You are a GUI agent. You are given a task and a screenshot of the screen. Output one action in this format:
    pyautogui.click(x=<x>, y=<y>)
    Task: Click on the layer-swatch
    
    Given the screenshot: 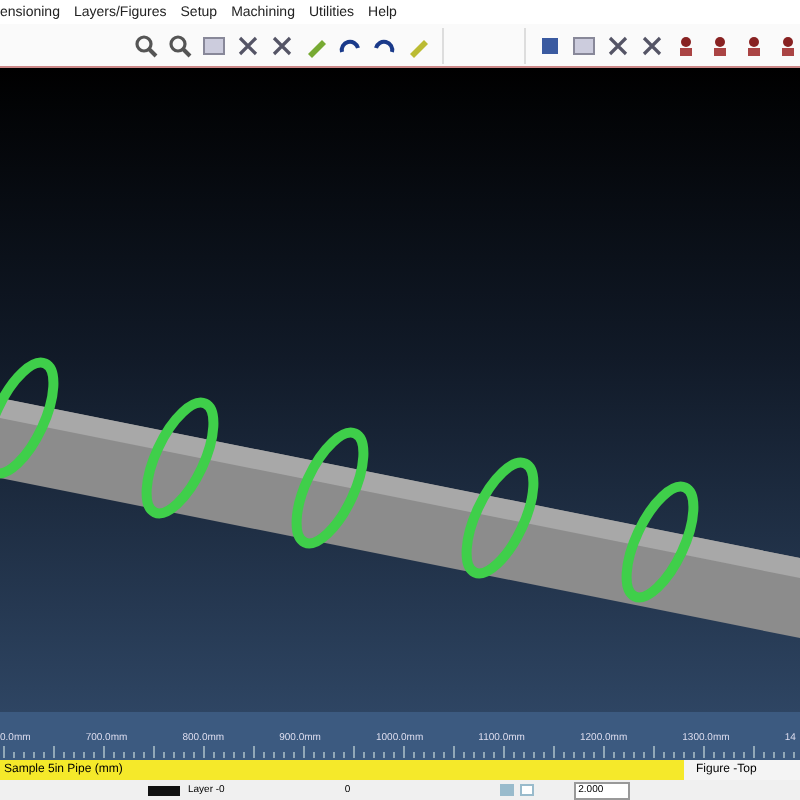 What is the action you would take?
    pyautogui.click(x=164, y=790)
    